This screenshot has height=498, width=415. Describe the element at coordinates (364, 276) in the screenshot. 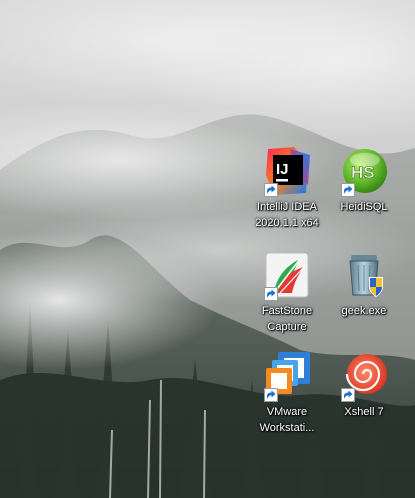

I see `geek-uninstaller-icon` at that location.